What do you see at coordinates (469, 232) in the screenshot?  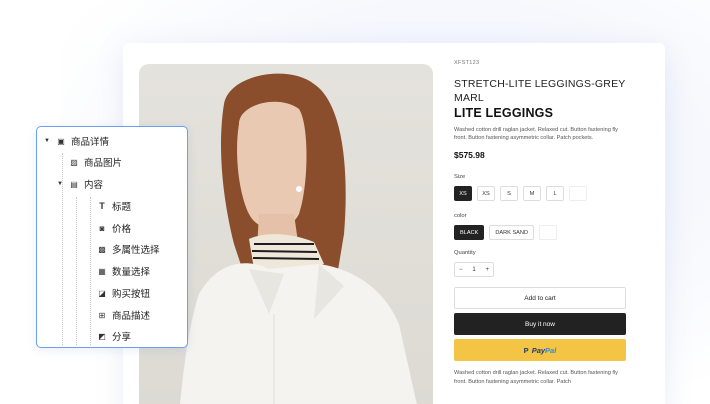 I see `color-option: BLACK` at bounding box center [469, 232].